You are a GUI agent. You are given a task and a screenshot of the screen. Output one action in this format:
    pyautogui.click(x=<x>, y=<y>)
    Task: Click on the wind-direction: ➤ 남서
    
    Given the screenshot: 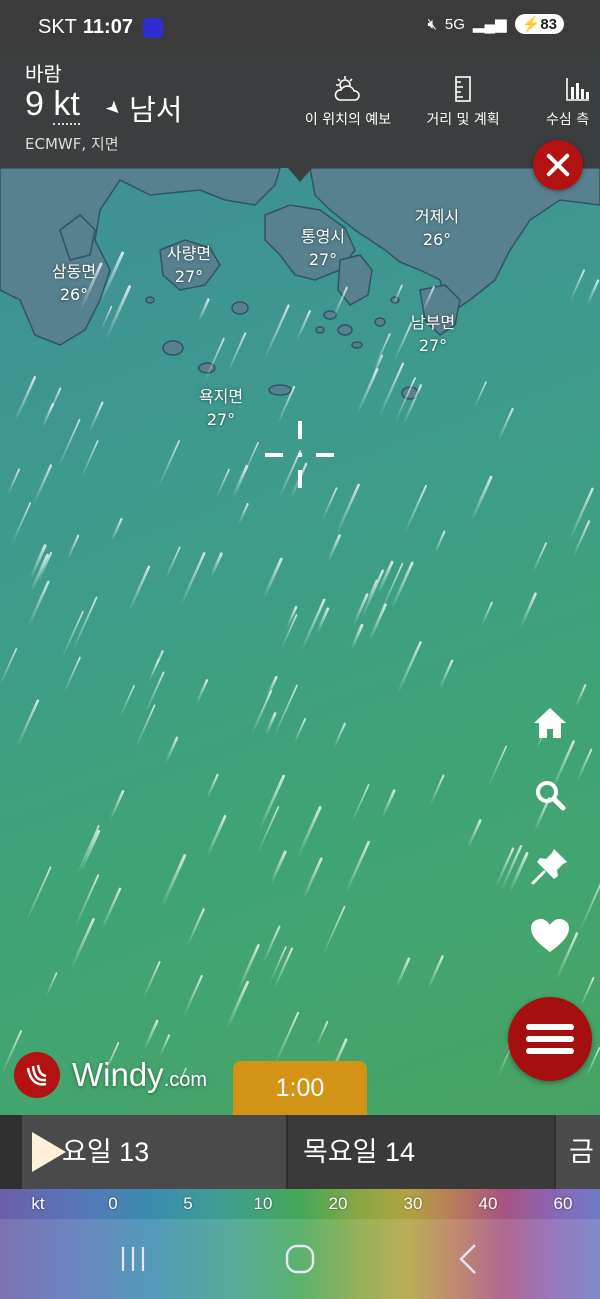 What is the action you would take?
    pyautogui.click(x=141, y=110)
    